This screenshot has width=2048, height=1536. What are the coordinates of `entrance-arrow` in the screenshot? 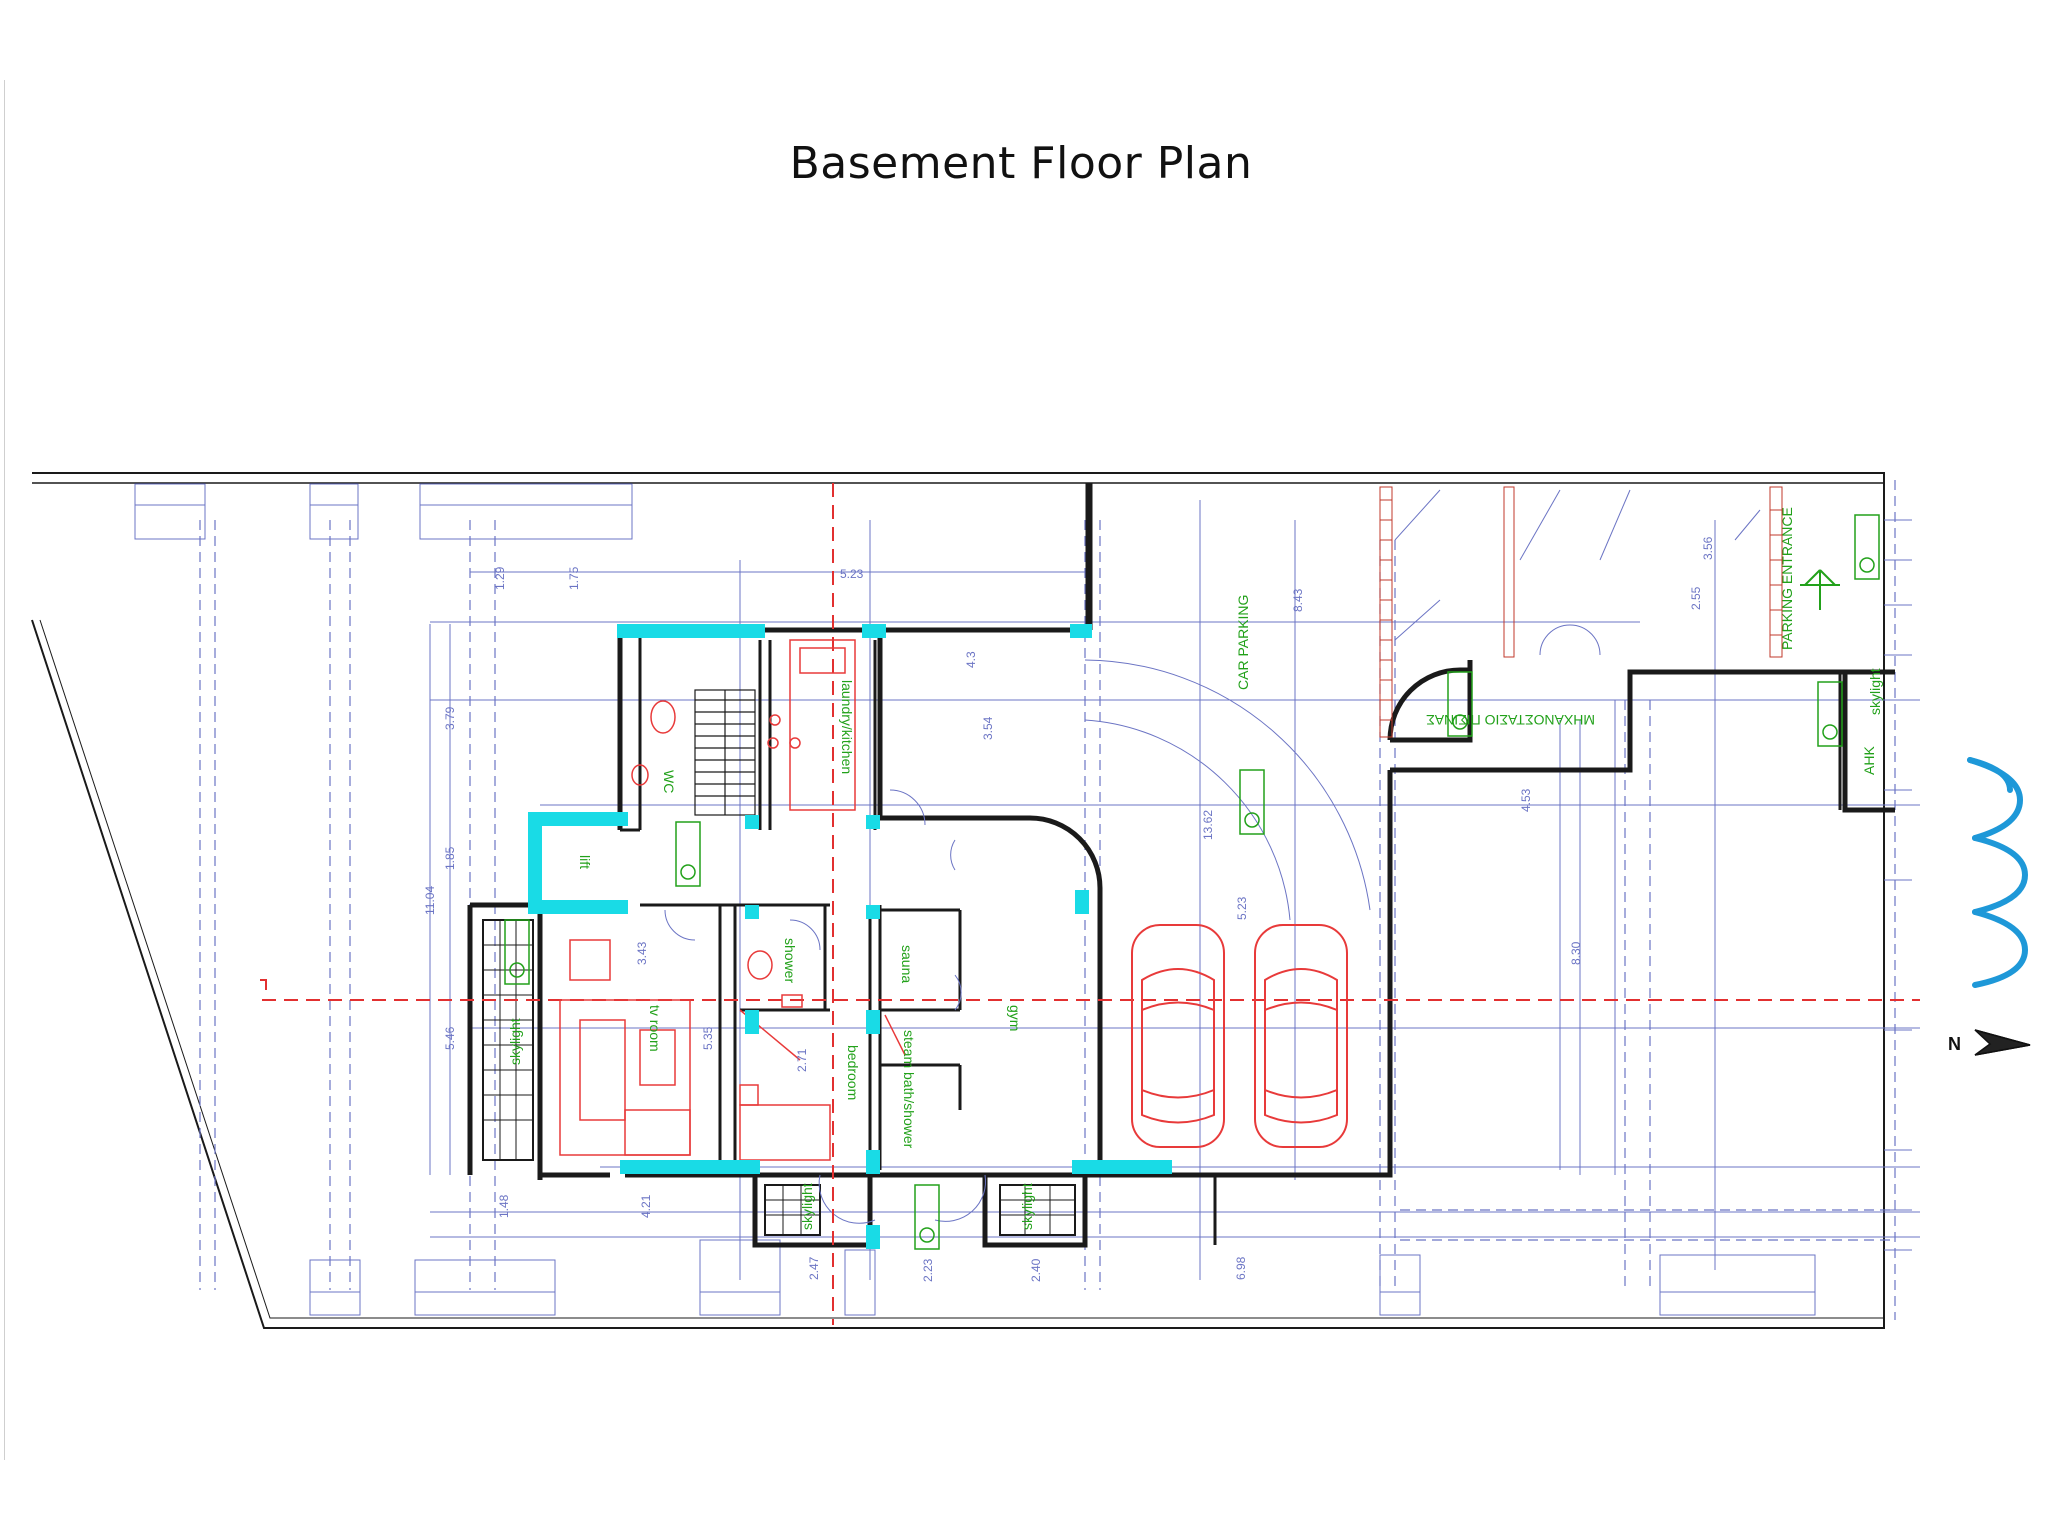 It's located at (1820, 589).